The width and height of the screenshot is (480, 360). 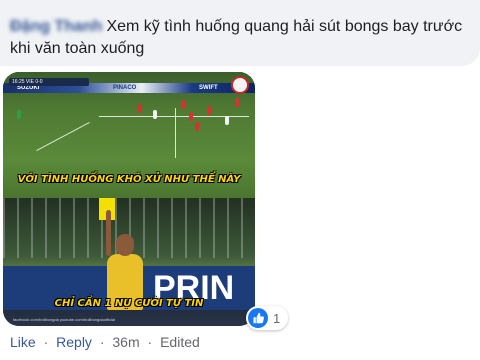 I want to click on comment-actions: Like · Reply · 36m · Edited, so click(x=105, y=342).